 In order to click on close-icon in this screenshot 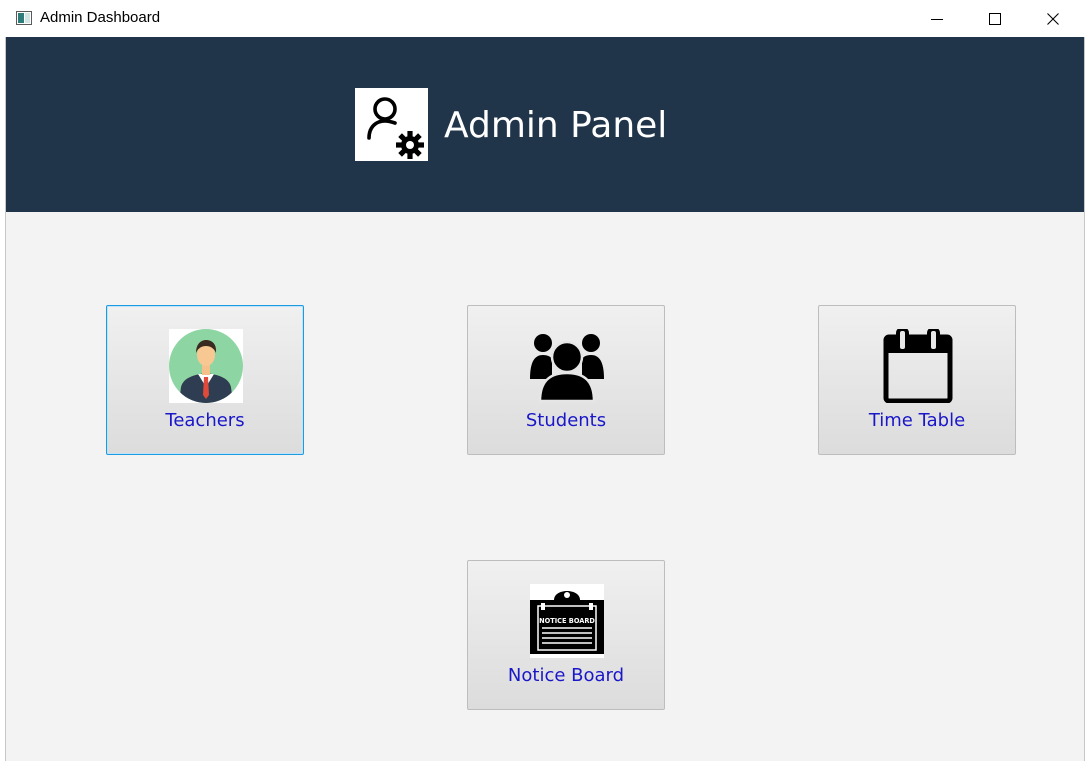, I will do `click(1053, 18)`.